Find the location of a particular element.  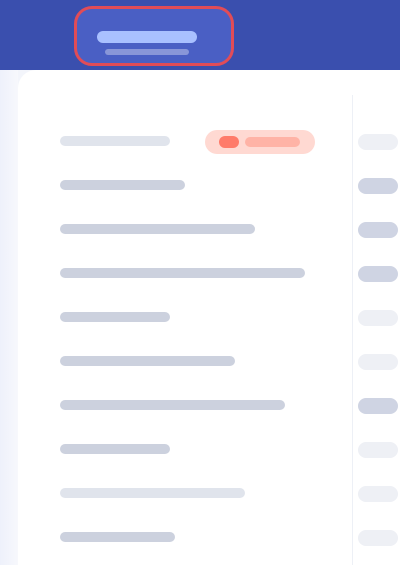

status-badge-text-placeholder is located at coordinates (272, 142).